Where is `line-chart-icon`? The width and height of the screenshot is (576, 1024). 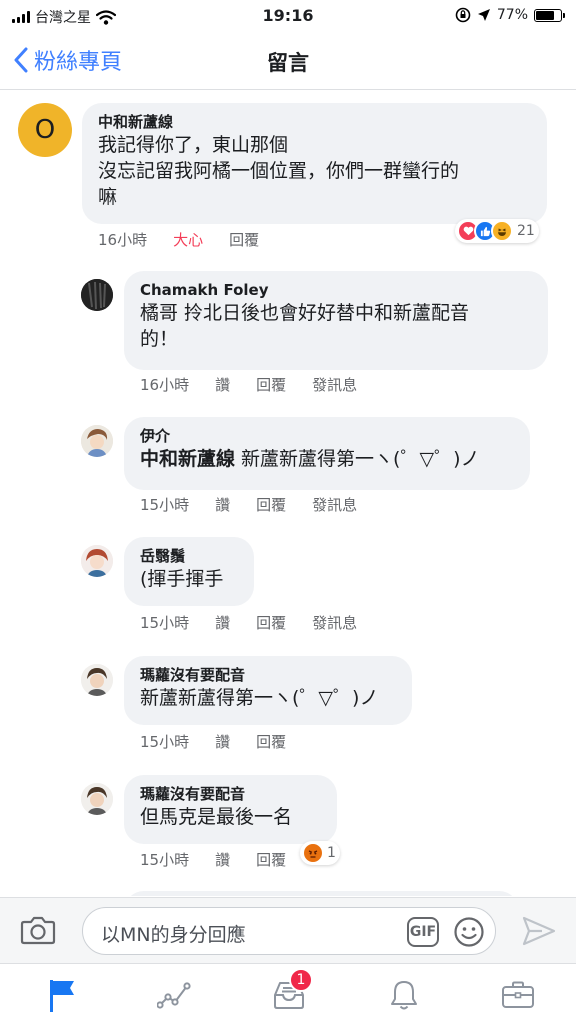 line-chart-icon is located at coordinates (173, 995).